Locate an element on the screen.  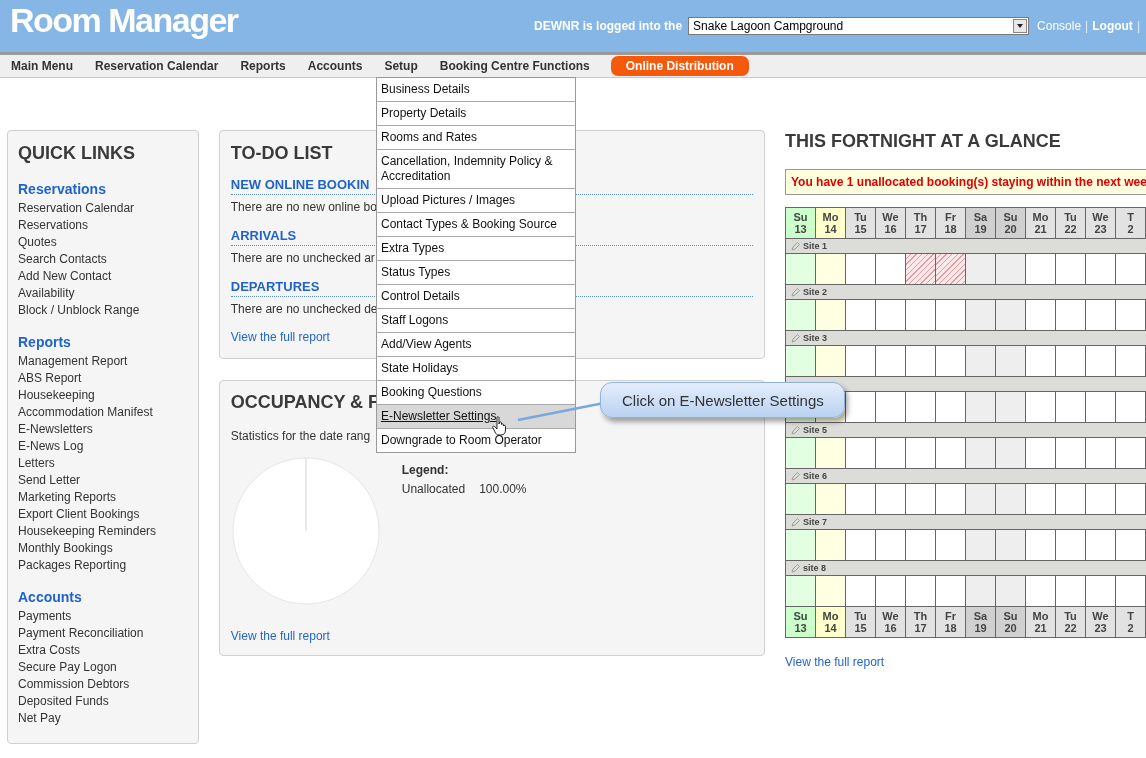
quick-link: Net Pay is located at coordinates (39, 718).